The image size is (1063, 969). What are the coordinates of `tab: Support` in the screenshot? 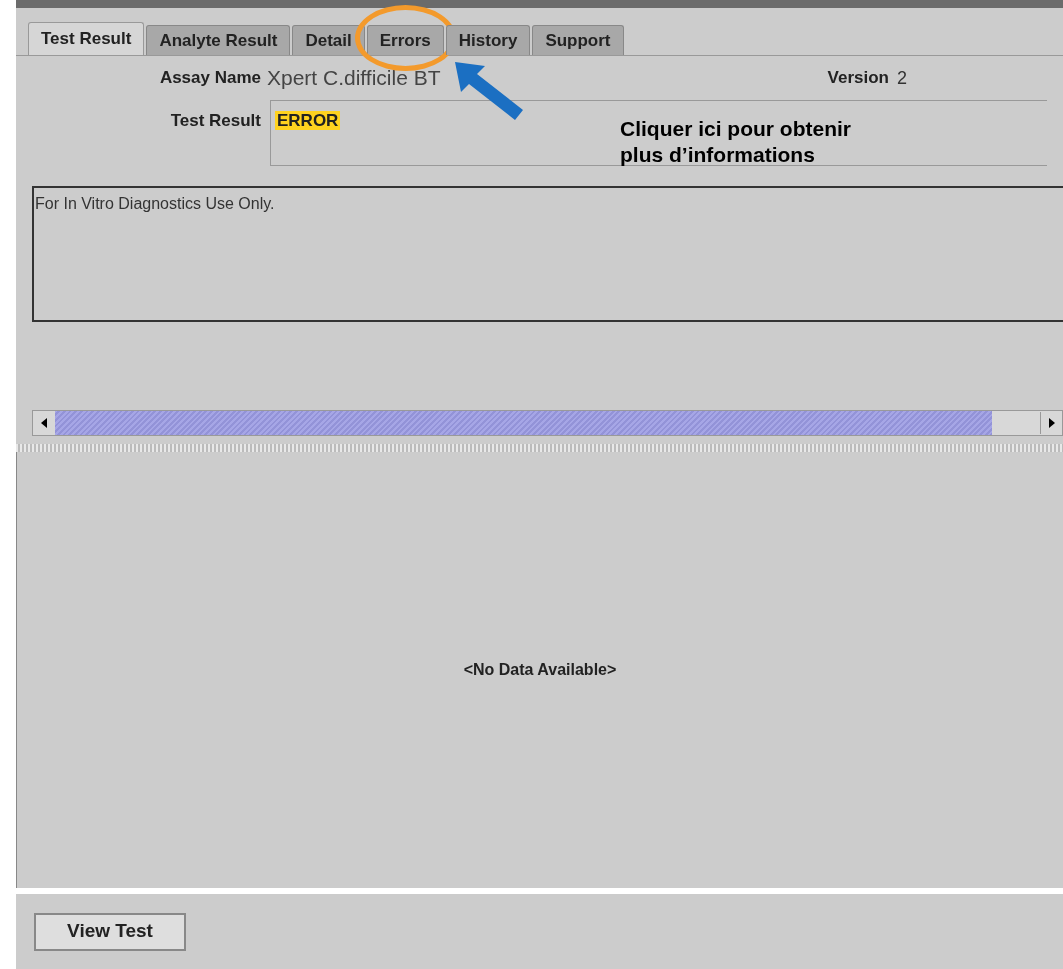 It's located at (578, 40).